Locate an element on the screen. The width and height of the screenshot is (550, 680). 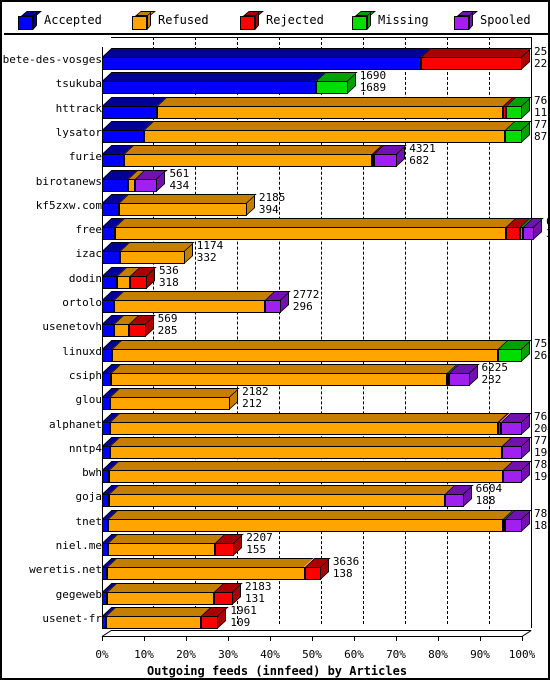
chart-row: alphanet 7676204 is located at coordinates (277, 422).